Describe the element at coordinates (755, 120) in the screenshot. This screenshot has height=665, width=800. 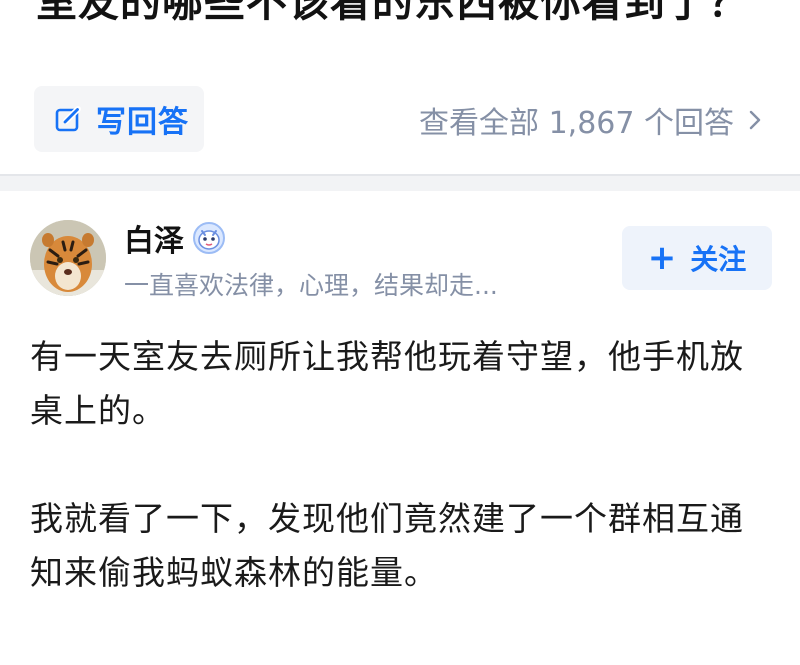
I see `chevron-right-icon` at that location.